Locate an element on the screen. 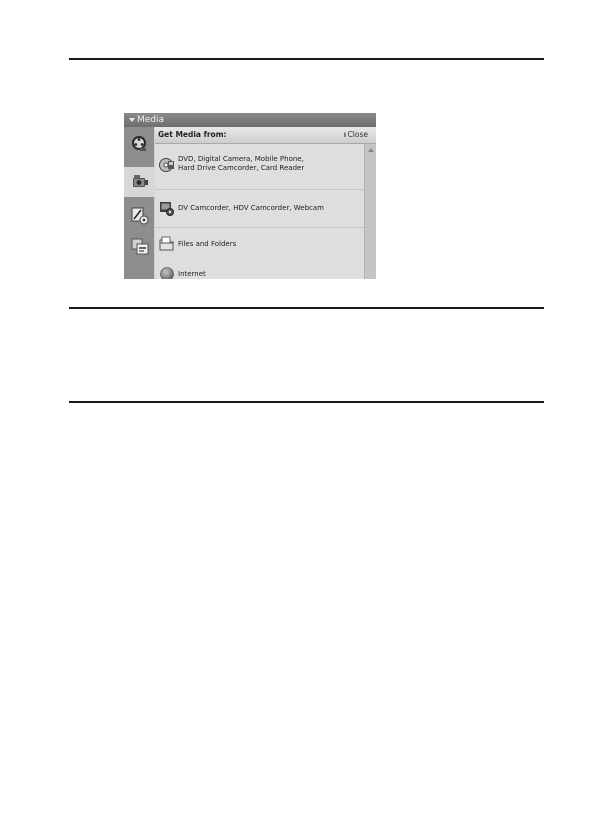 The width and height of the screenshot is (596, 840). content-header: Get Media from: ıı Close is located at coordinates (265, 135).